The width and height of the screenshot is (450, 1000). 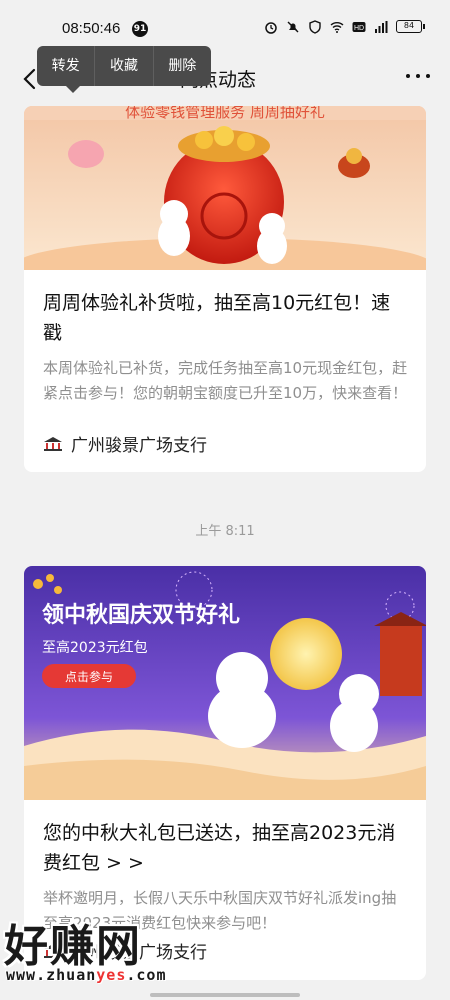 I want to click on shield-icon, so click(x=315, y=26).